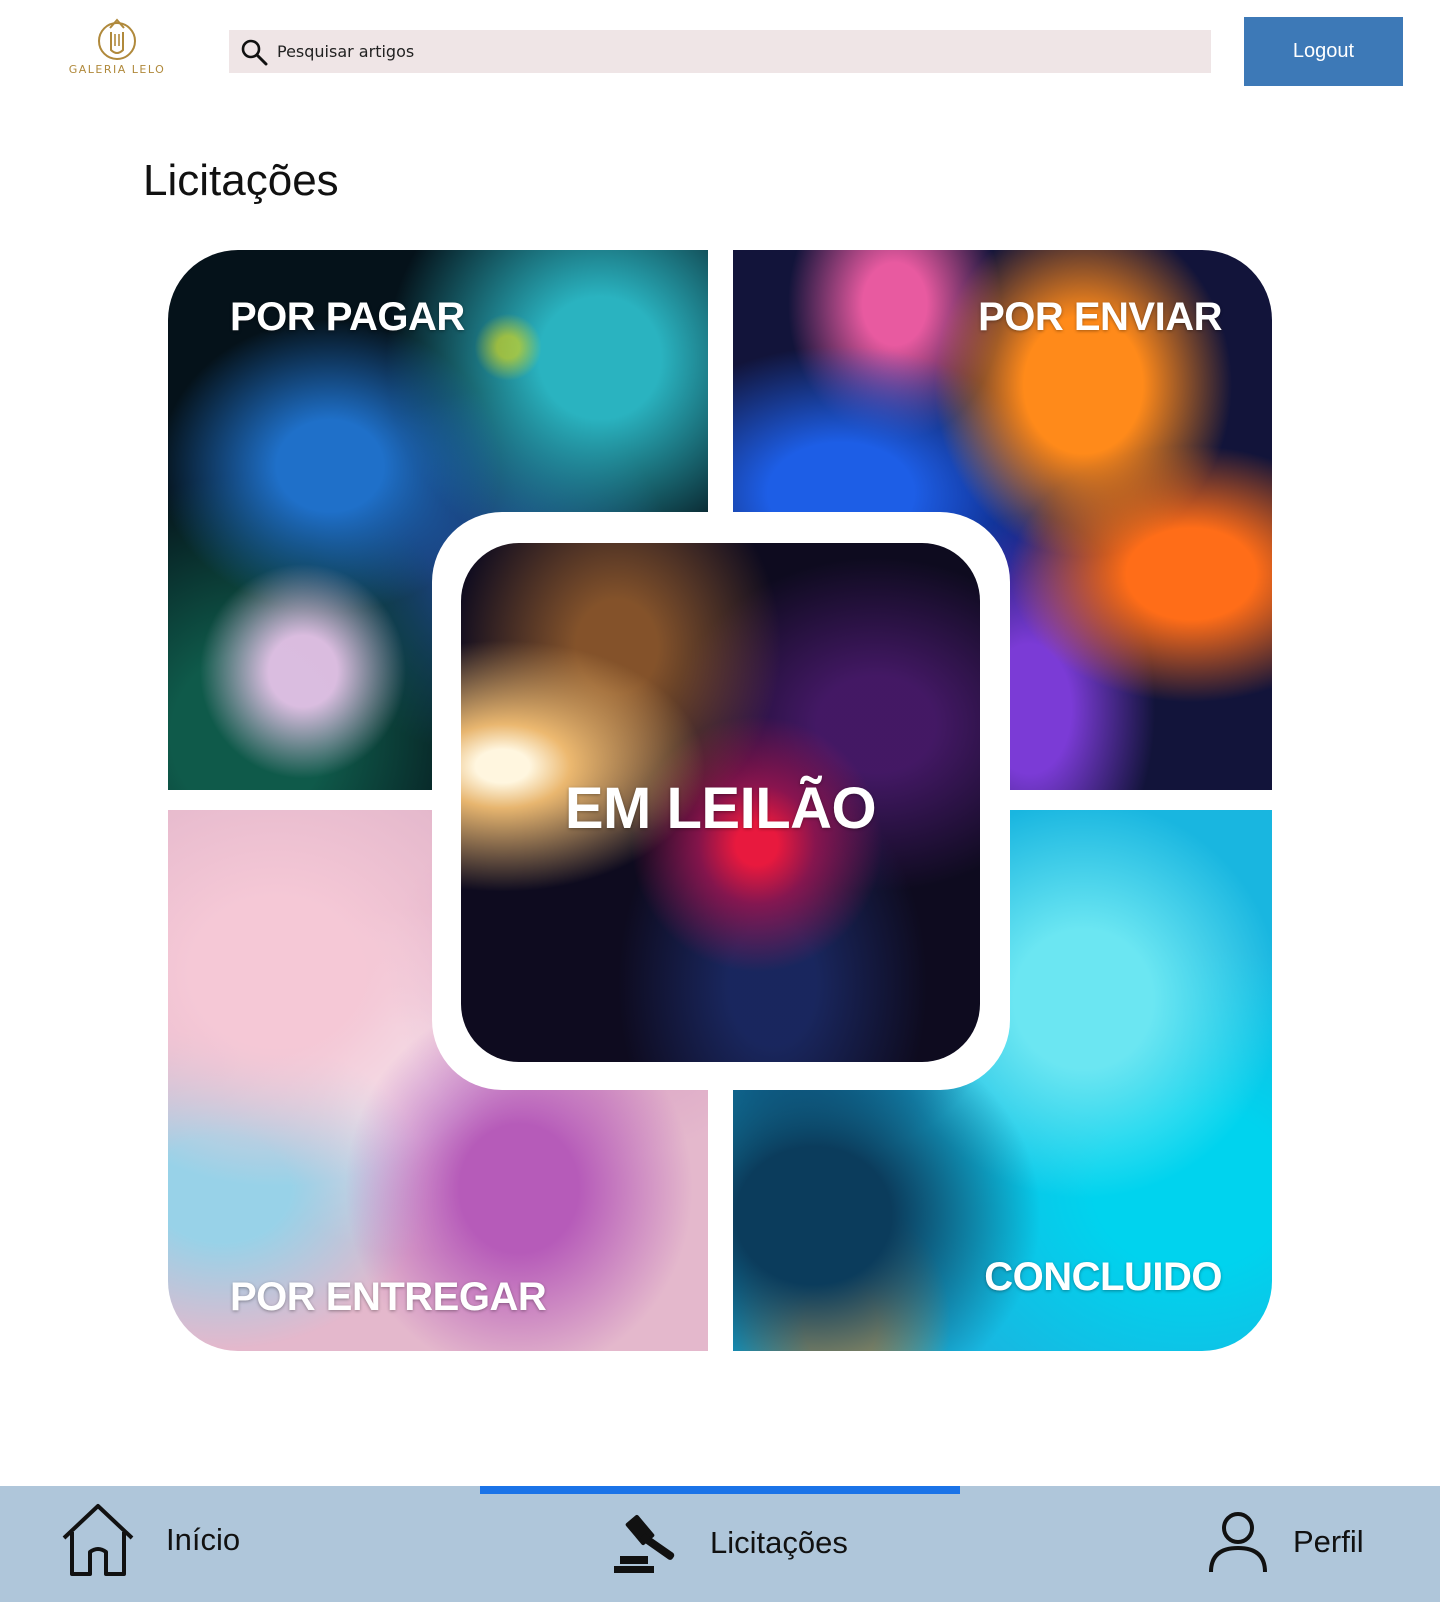 The image size is (1440, 1602). Describe the element at coordinates (779, 1542) in the screenshot. I see `nav-label-licitacoes: Licitações` at that location.